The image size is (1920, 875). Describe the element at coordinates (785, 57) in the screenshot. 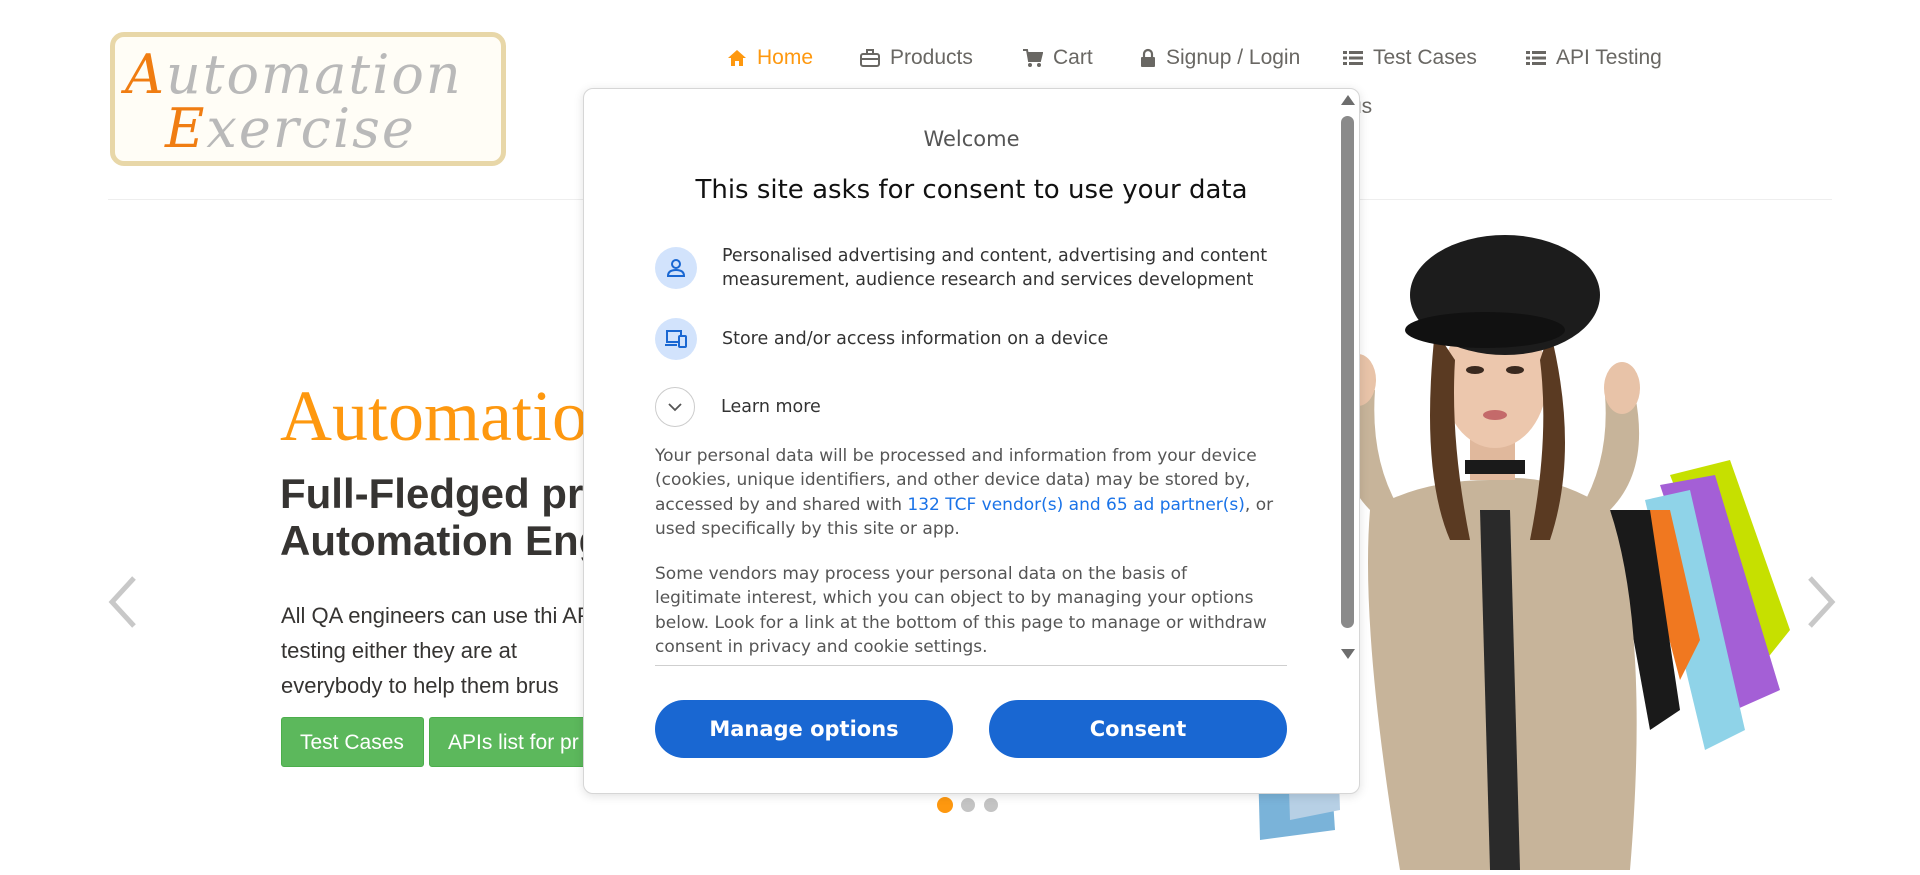

I see `nav-home-label: Home` at that location.